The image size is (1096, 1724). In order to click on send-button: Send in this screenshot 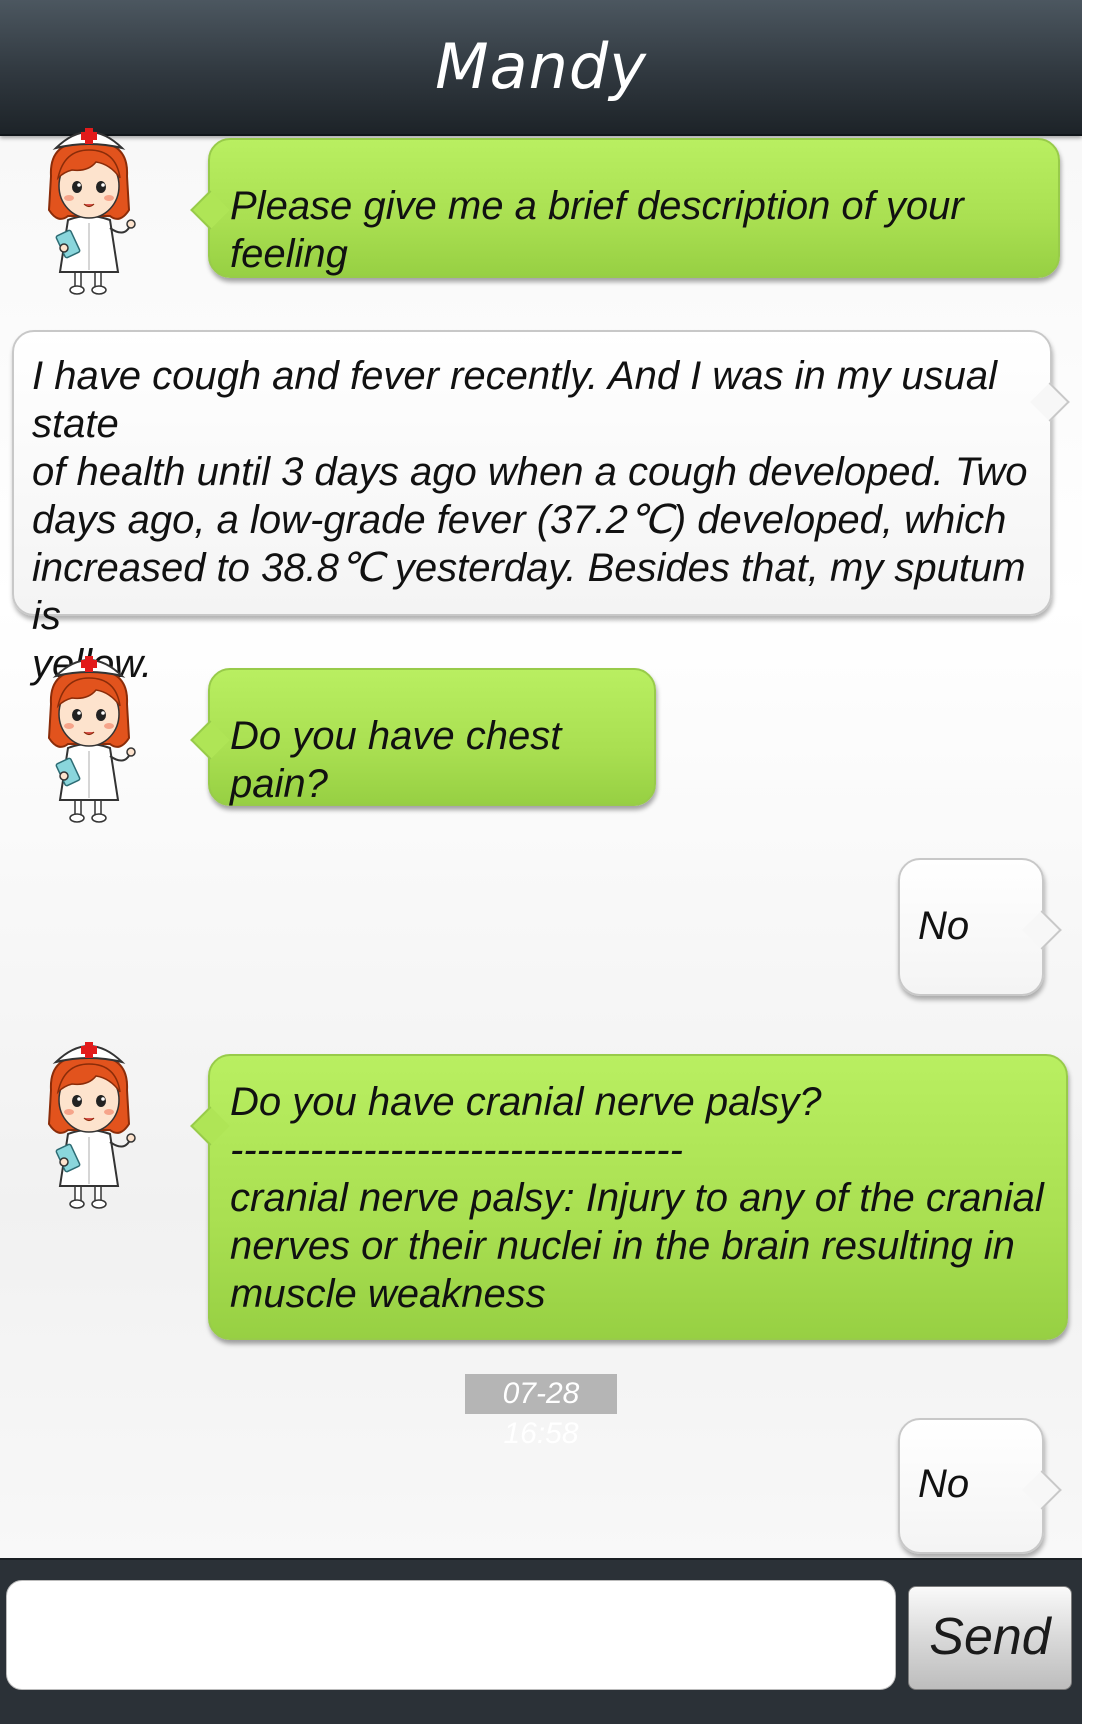, I will do `click(990, 1638)`.